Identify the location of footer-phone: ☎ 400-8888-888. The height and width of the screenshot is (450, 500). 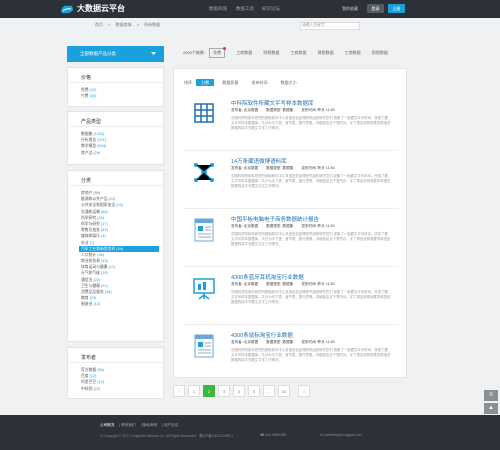
(273, 435).